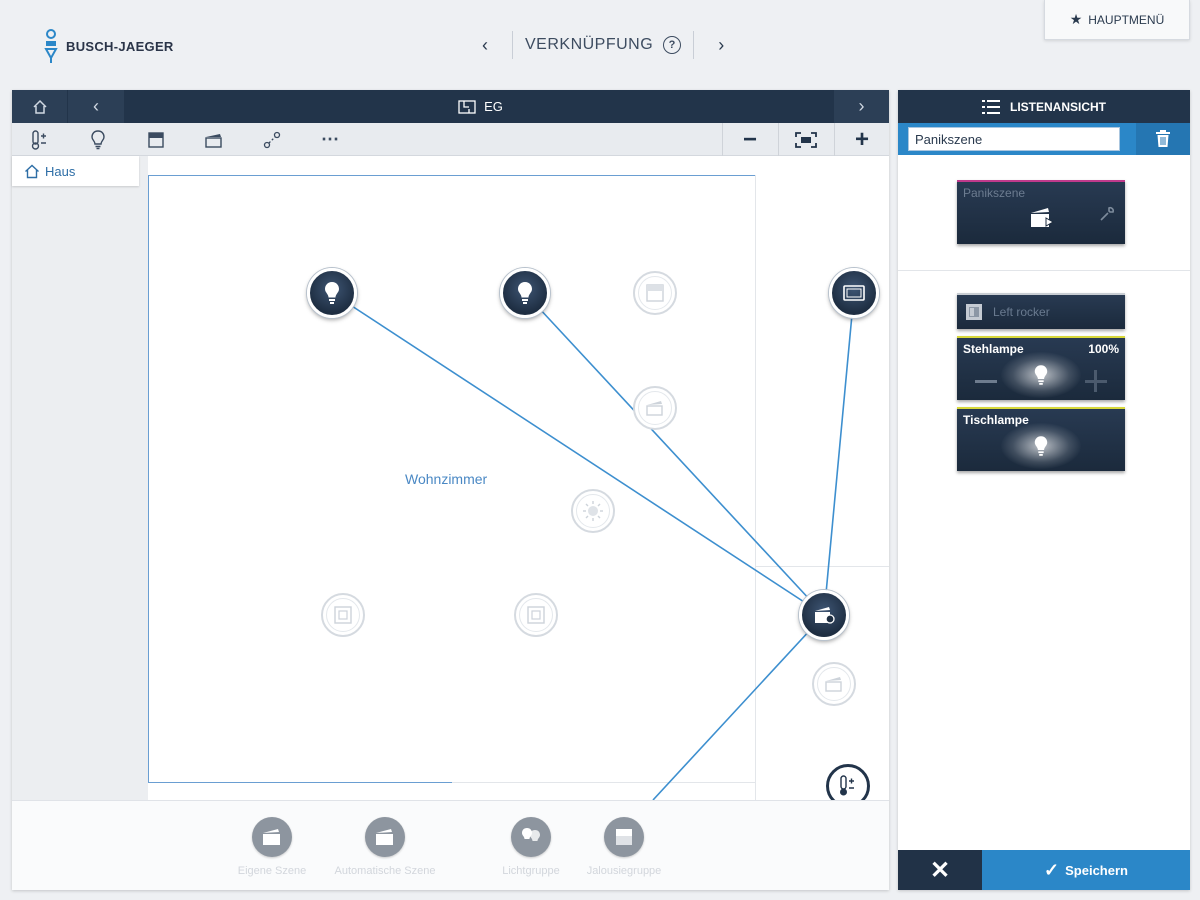 The height and width of the screenshot is (900, 1200). What do you see at coordinates (272, 871) in the screenshot?
I see `own-scene-label: Eigene Szene` at bounding box center [272, 871].